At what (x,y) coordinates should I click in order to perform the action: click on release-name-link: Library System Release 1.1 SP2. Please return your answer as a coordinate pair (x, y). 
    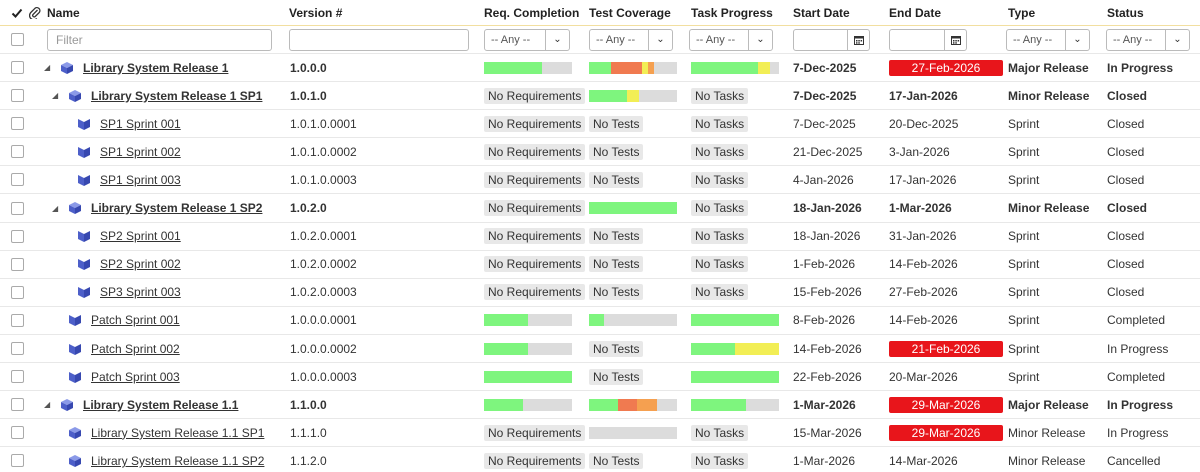
    Looking at the image, I should click on (177, 461).